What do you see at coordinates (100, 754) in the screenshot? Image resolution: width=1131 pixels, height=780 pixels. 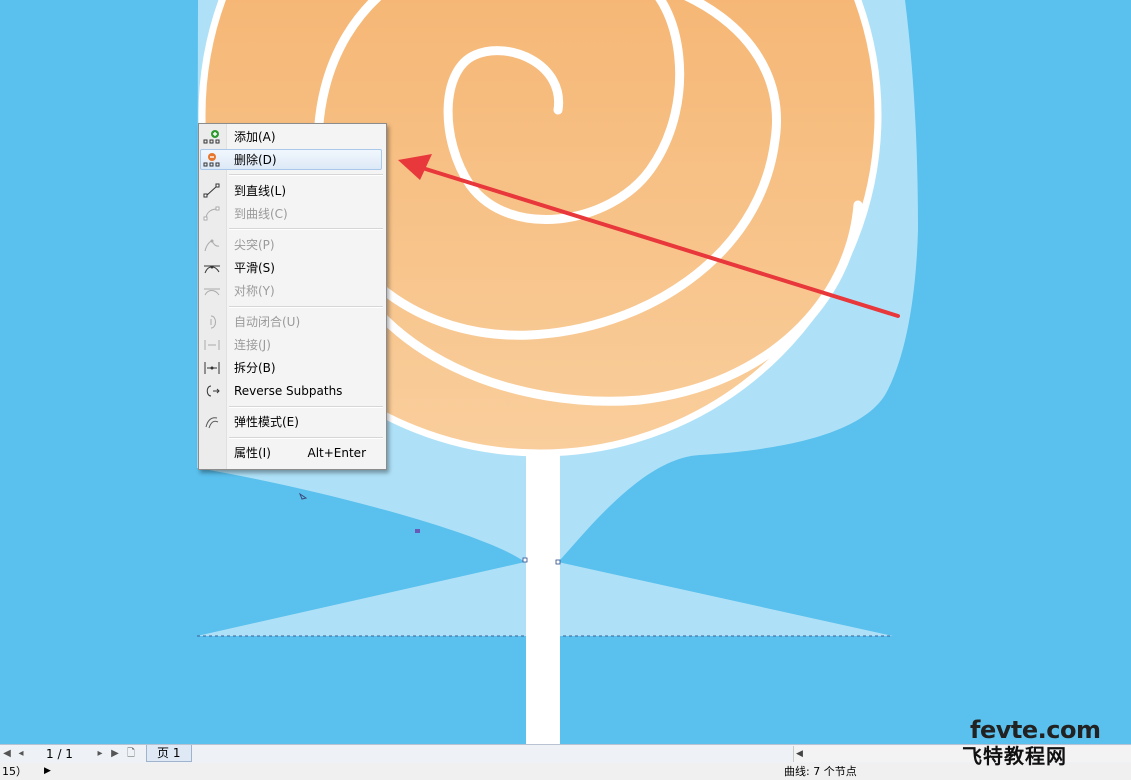 I see `next-page-icon: ▸` at bounding box center [100, 754].